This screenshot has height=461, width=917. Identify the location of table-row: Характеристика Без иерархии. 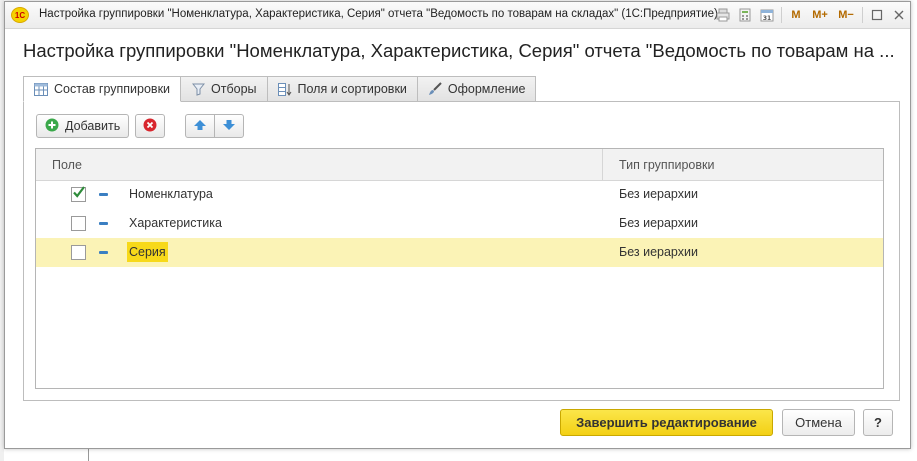
(459, 223).